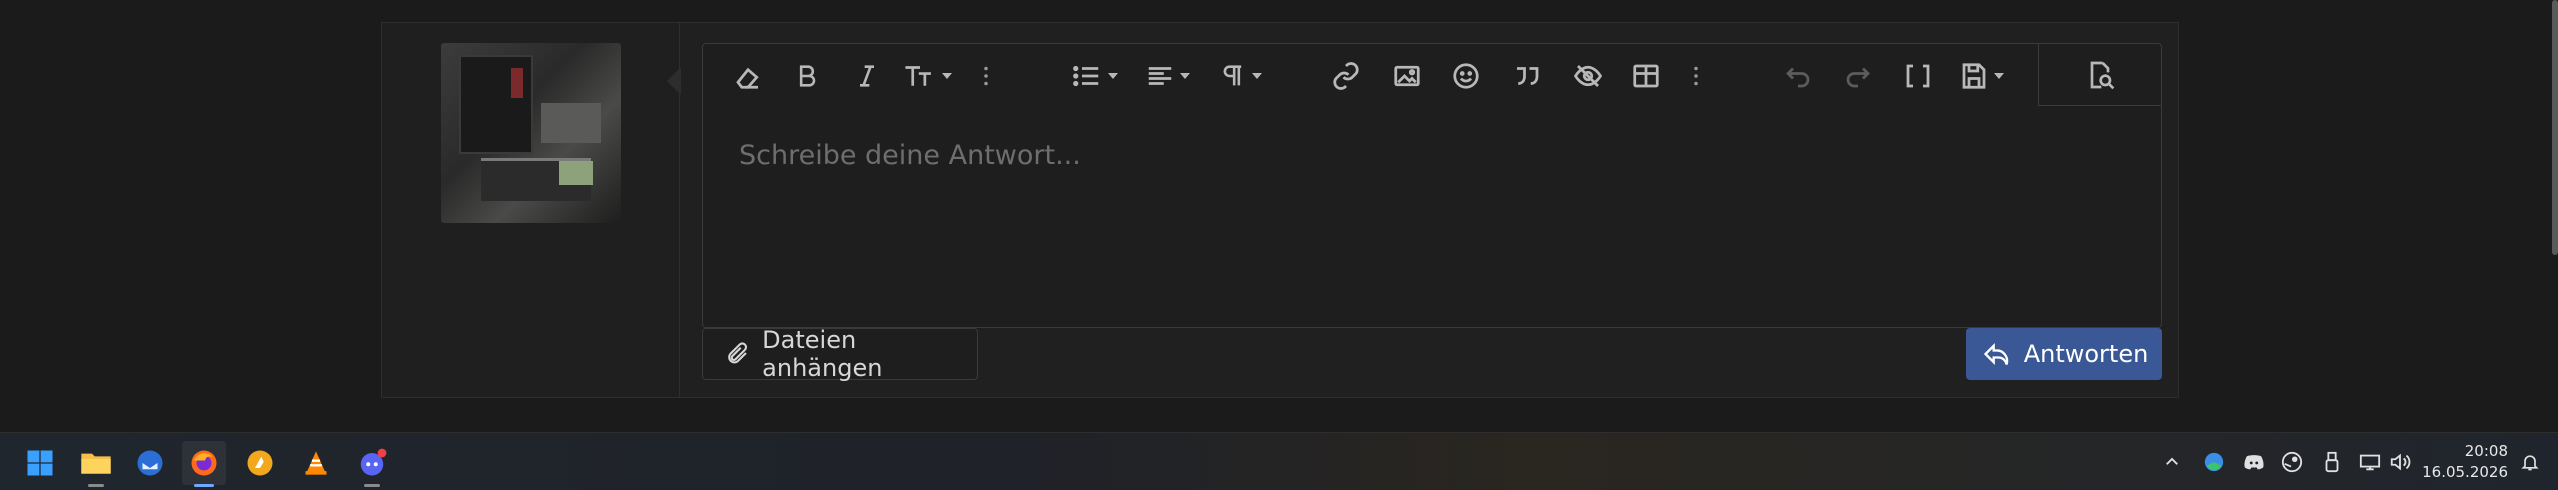  What do you see at coordinates (2099, 75) in the screenshot?
I see `preview-icon` at bounding box center [2099, 75].